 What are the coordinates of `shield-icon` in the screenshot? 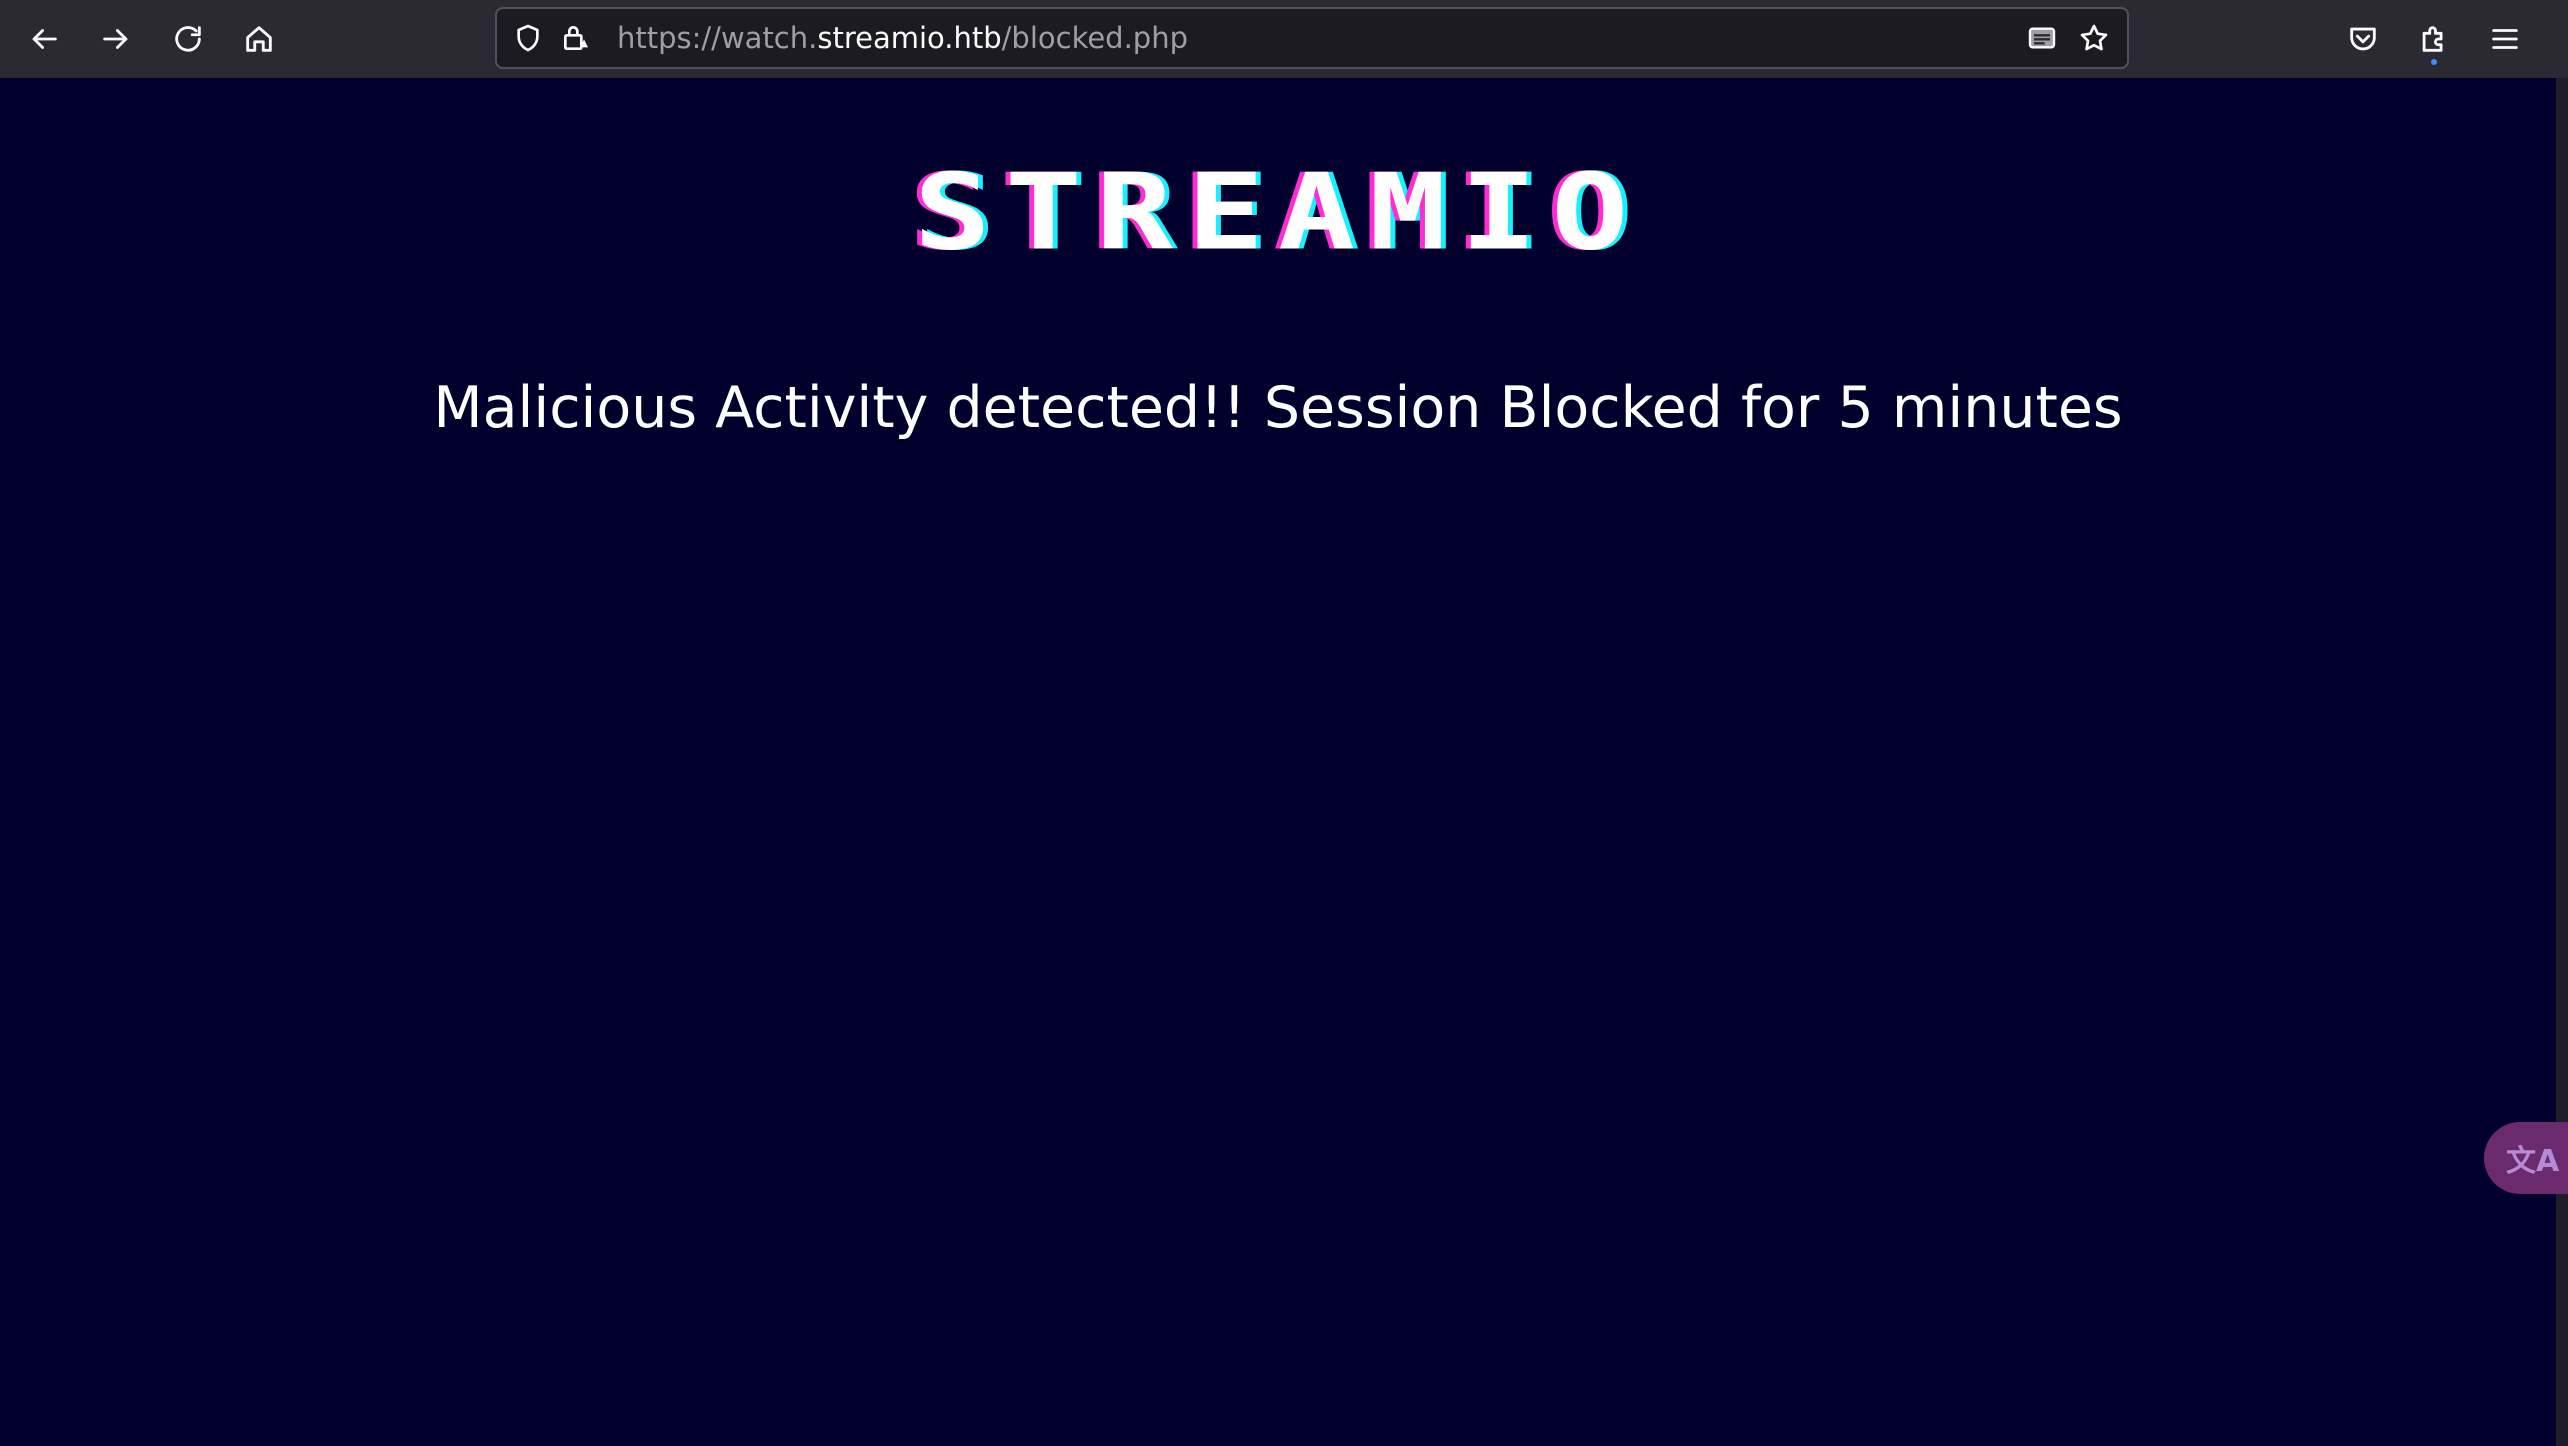 It's located at (528, 38).